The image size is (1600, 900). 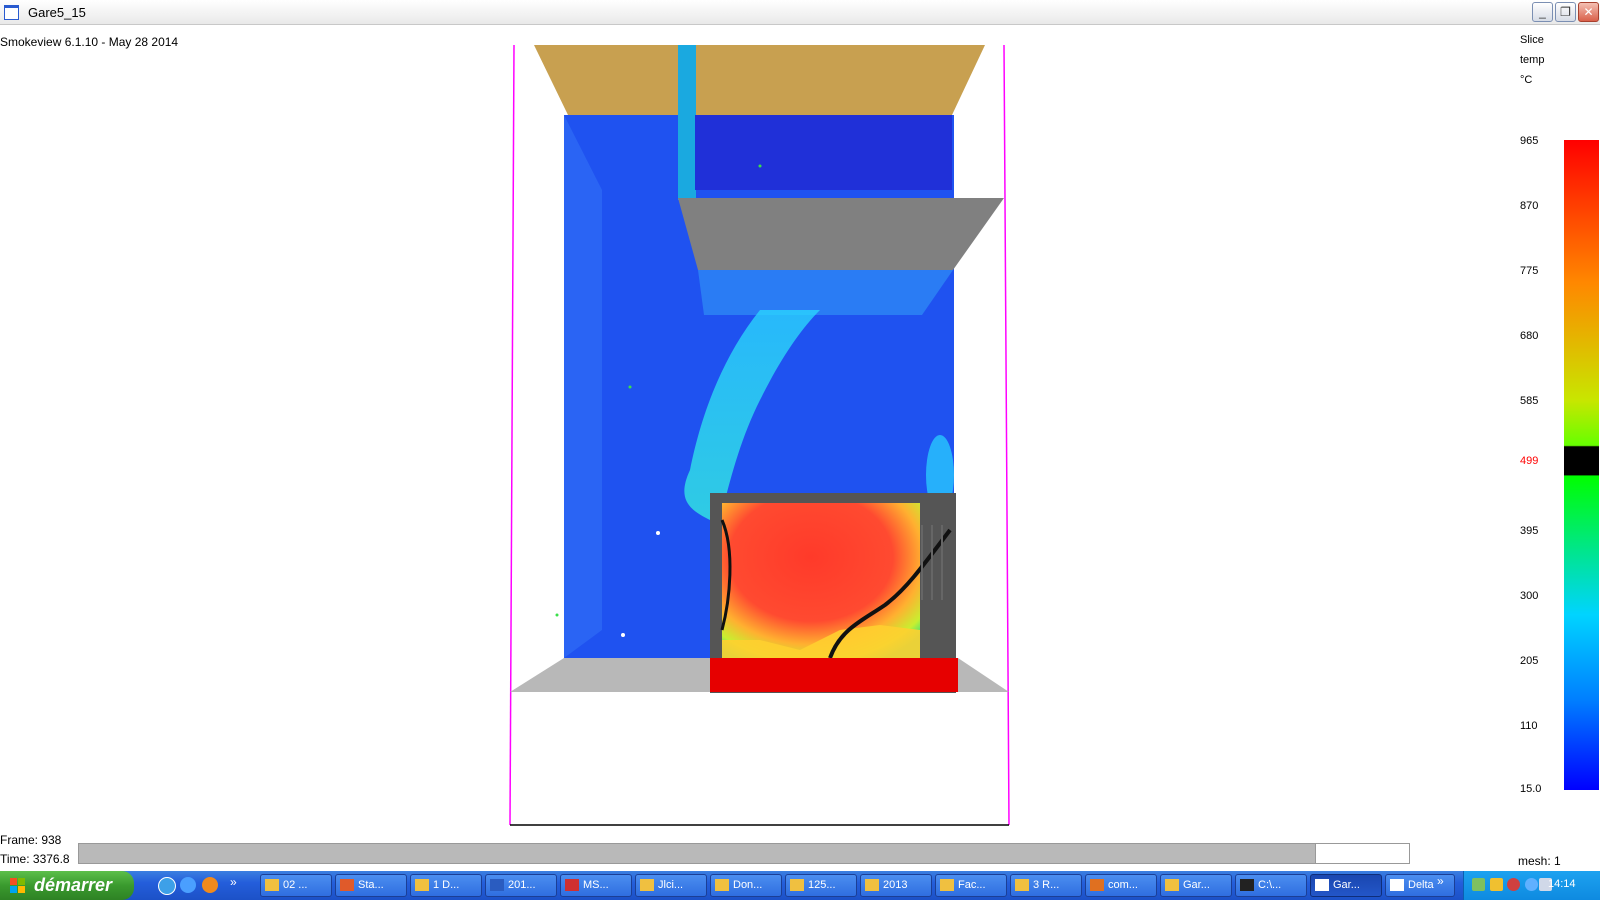 I want to click on taskbar-button: Delta, so click(x=1420, y=885).